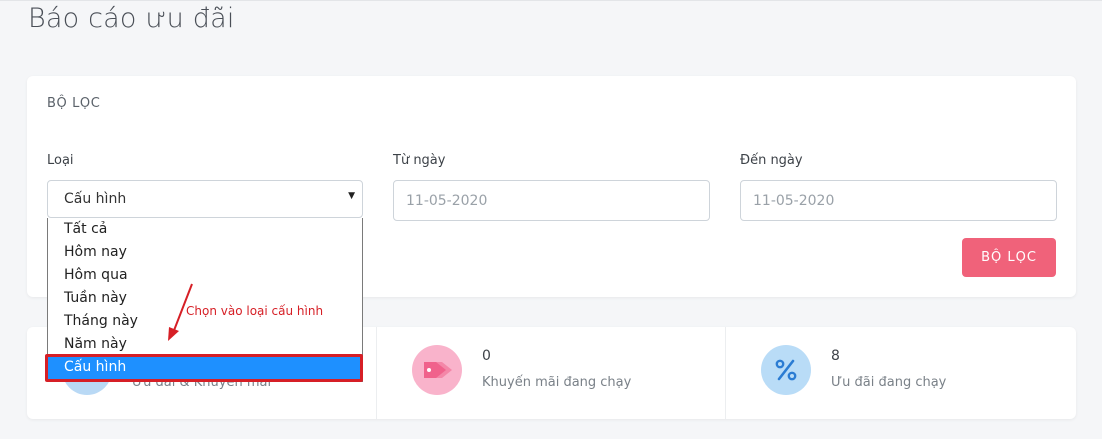 This screenshot has width=1102, height=439. Describe the element at coordinates (60, 160) in the screenshot. I see `type-label: Loại` at that location.